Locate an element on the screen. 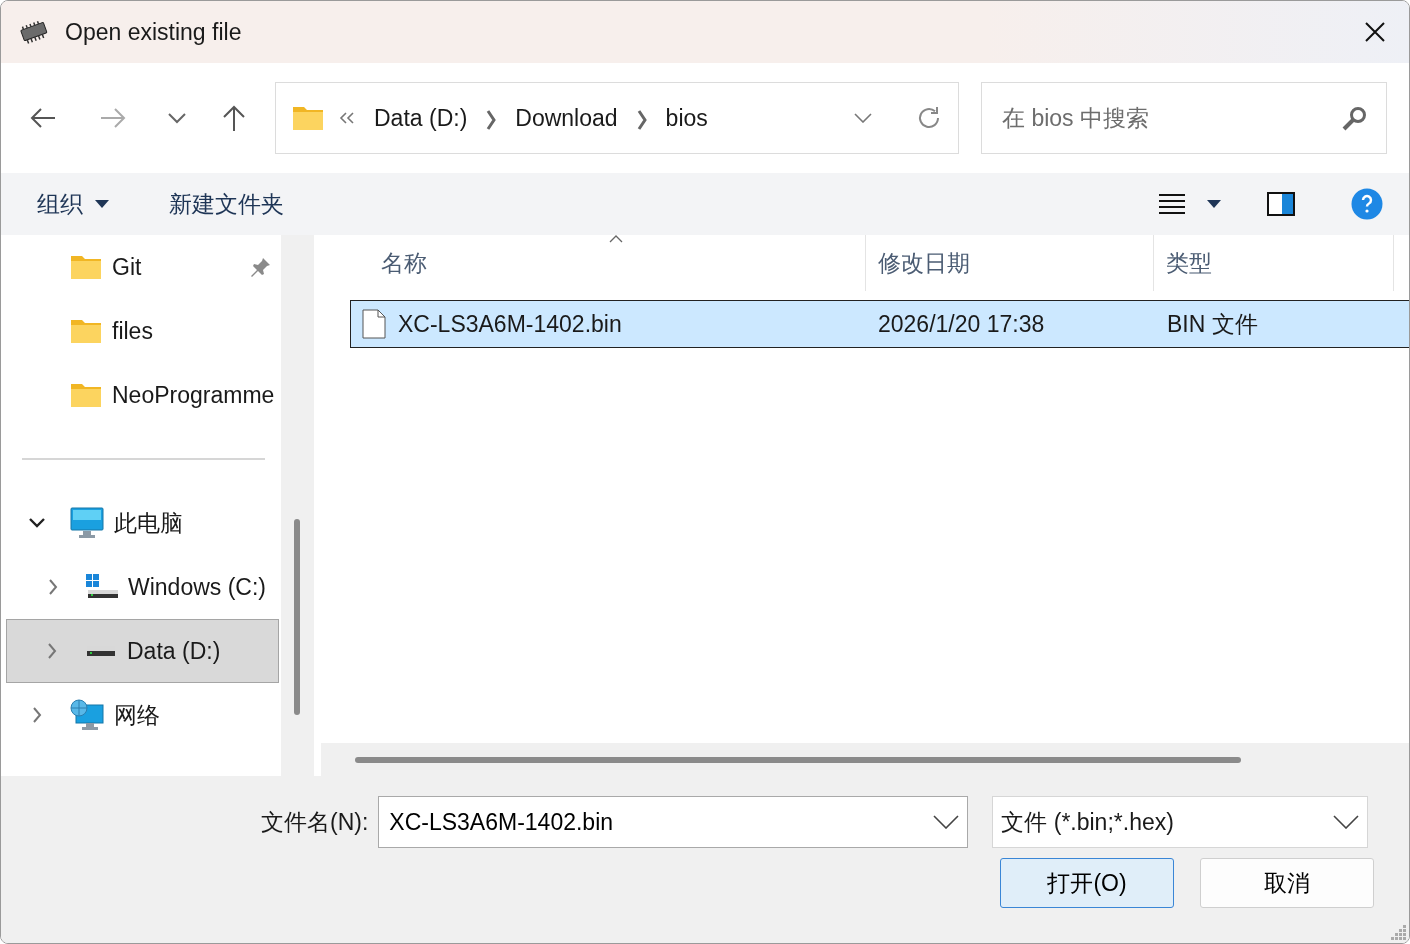 The image size is (1410, 944). address-dropdown-button is located at coordinates (863, 118).